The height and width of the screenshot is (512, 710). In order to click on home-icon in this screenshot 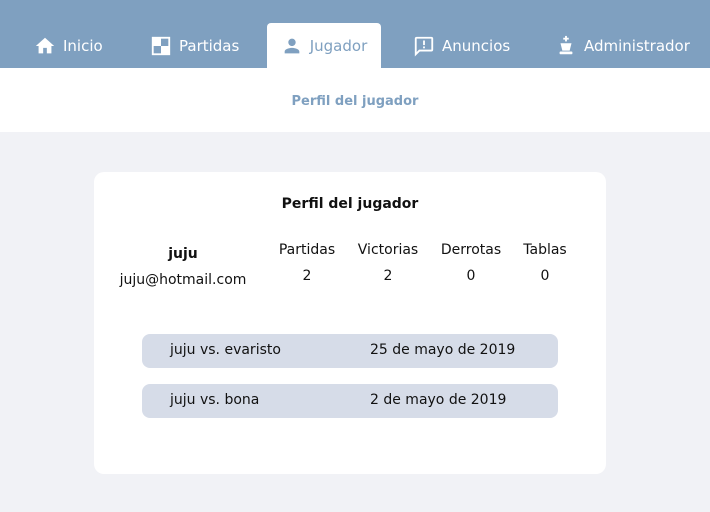, I will do `click(45, 46)`.